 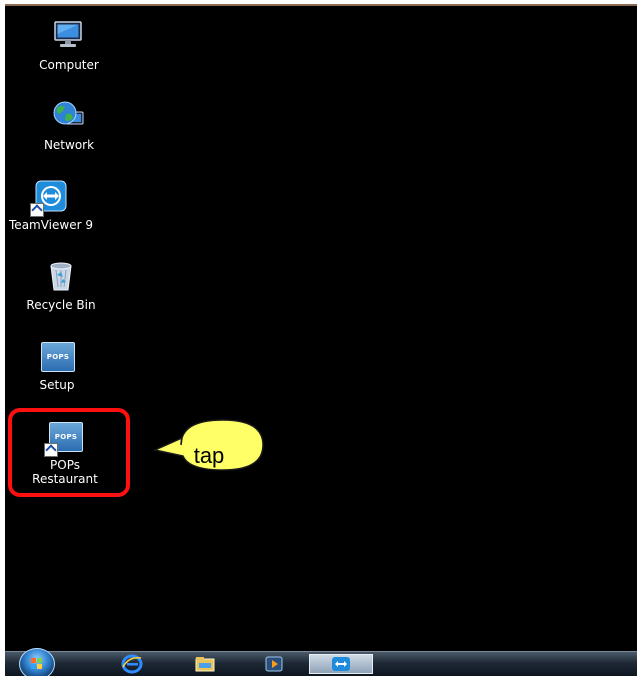 What do you see at coordinates (341, 664) in the screenshot?
I see `teamviewer-taskbar-button` at bounding box center [341, 664].